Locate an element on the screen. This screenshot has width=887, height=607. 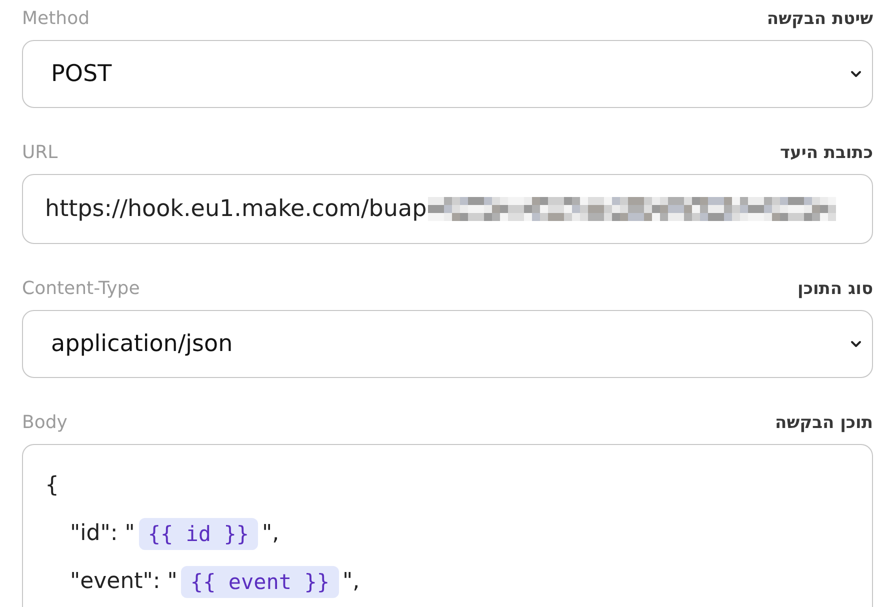
field-label: כתובת היעד is located at coordinates (826, 153).